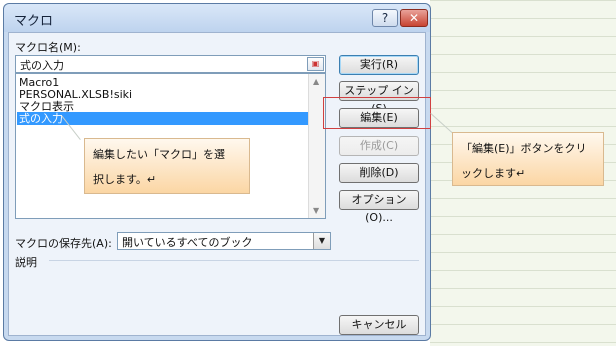 Image resolution: width=616 pixels, height=346 pixels. I want to click on list-scrollbar: ▲ ▼, so click(316, 146).